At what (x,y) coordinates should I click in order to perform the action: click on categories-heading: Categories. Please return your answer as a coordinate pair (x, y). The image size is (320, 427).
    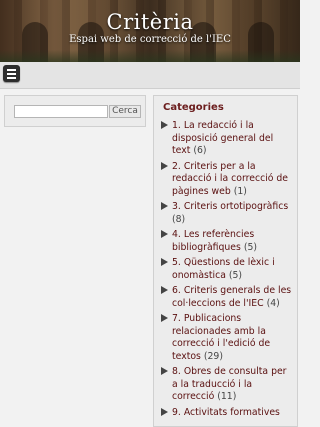
    Looking at the image, I should click on (193, 107).